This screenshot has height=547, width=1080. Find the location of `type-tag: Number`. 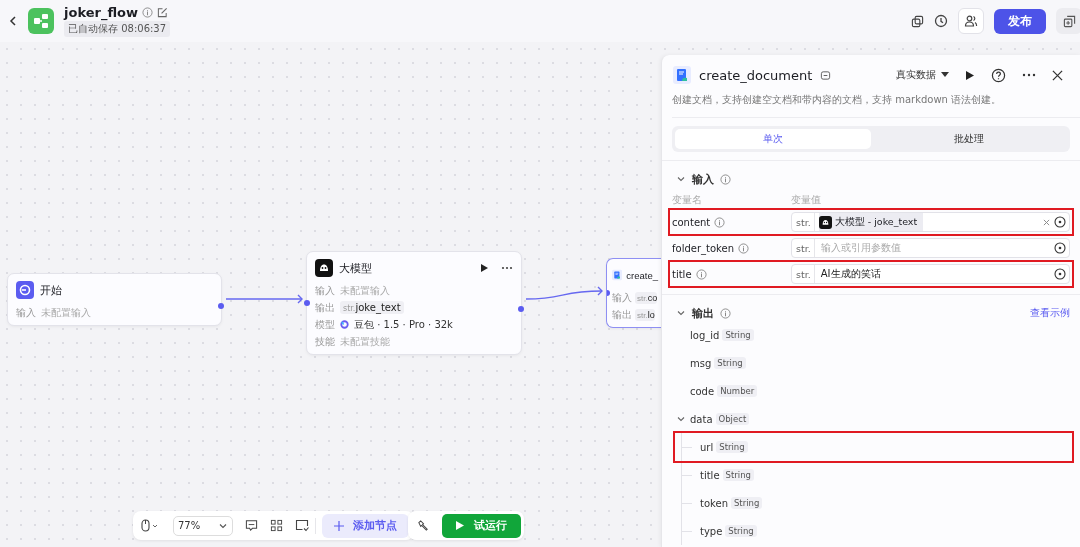

type-tag: Number is located at coordinates (737, 391).